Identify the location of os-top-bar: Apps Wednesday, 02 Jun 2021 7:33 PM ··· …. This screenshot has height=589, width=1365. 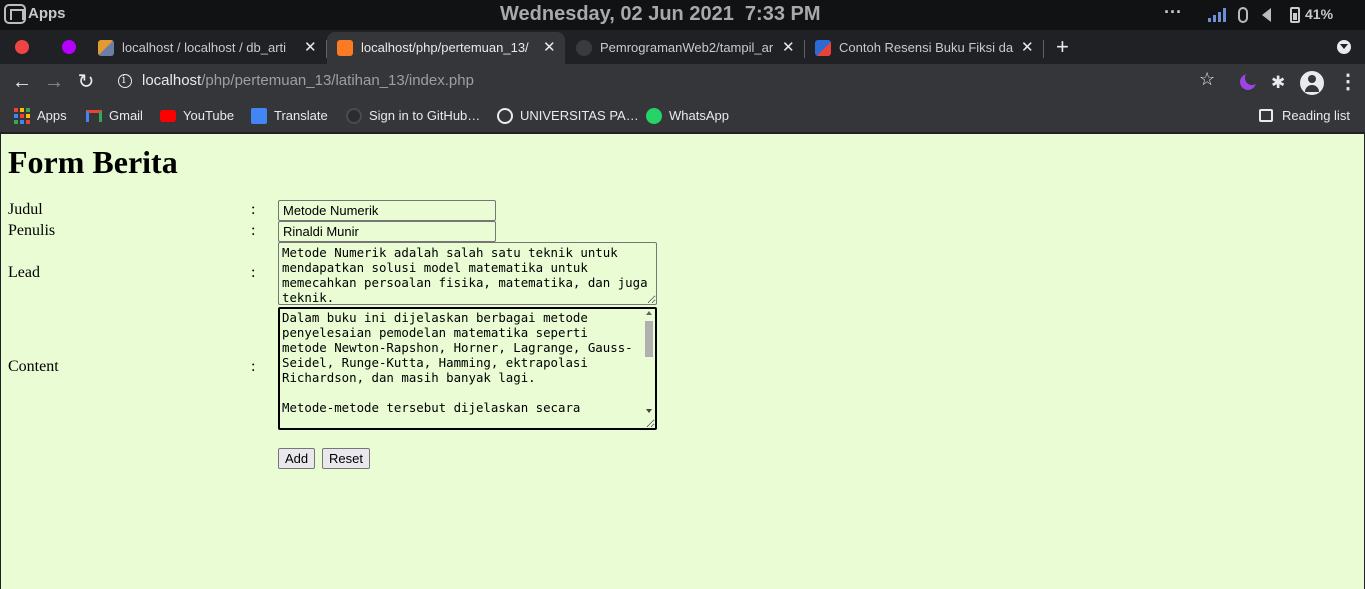
(682, 15).